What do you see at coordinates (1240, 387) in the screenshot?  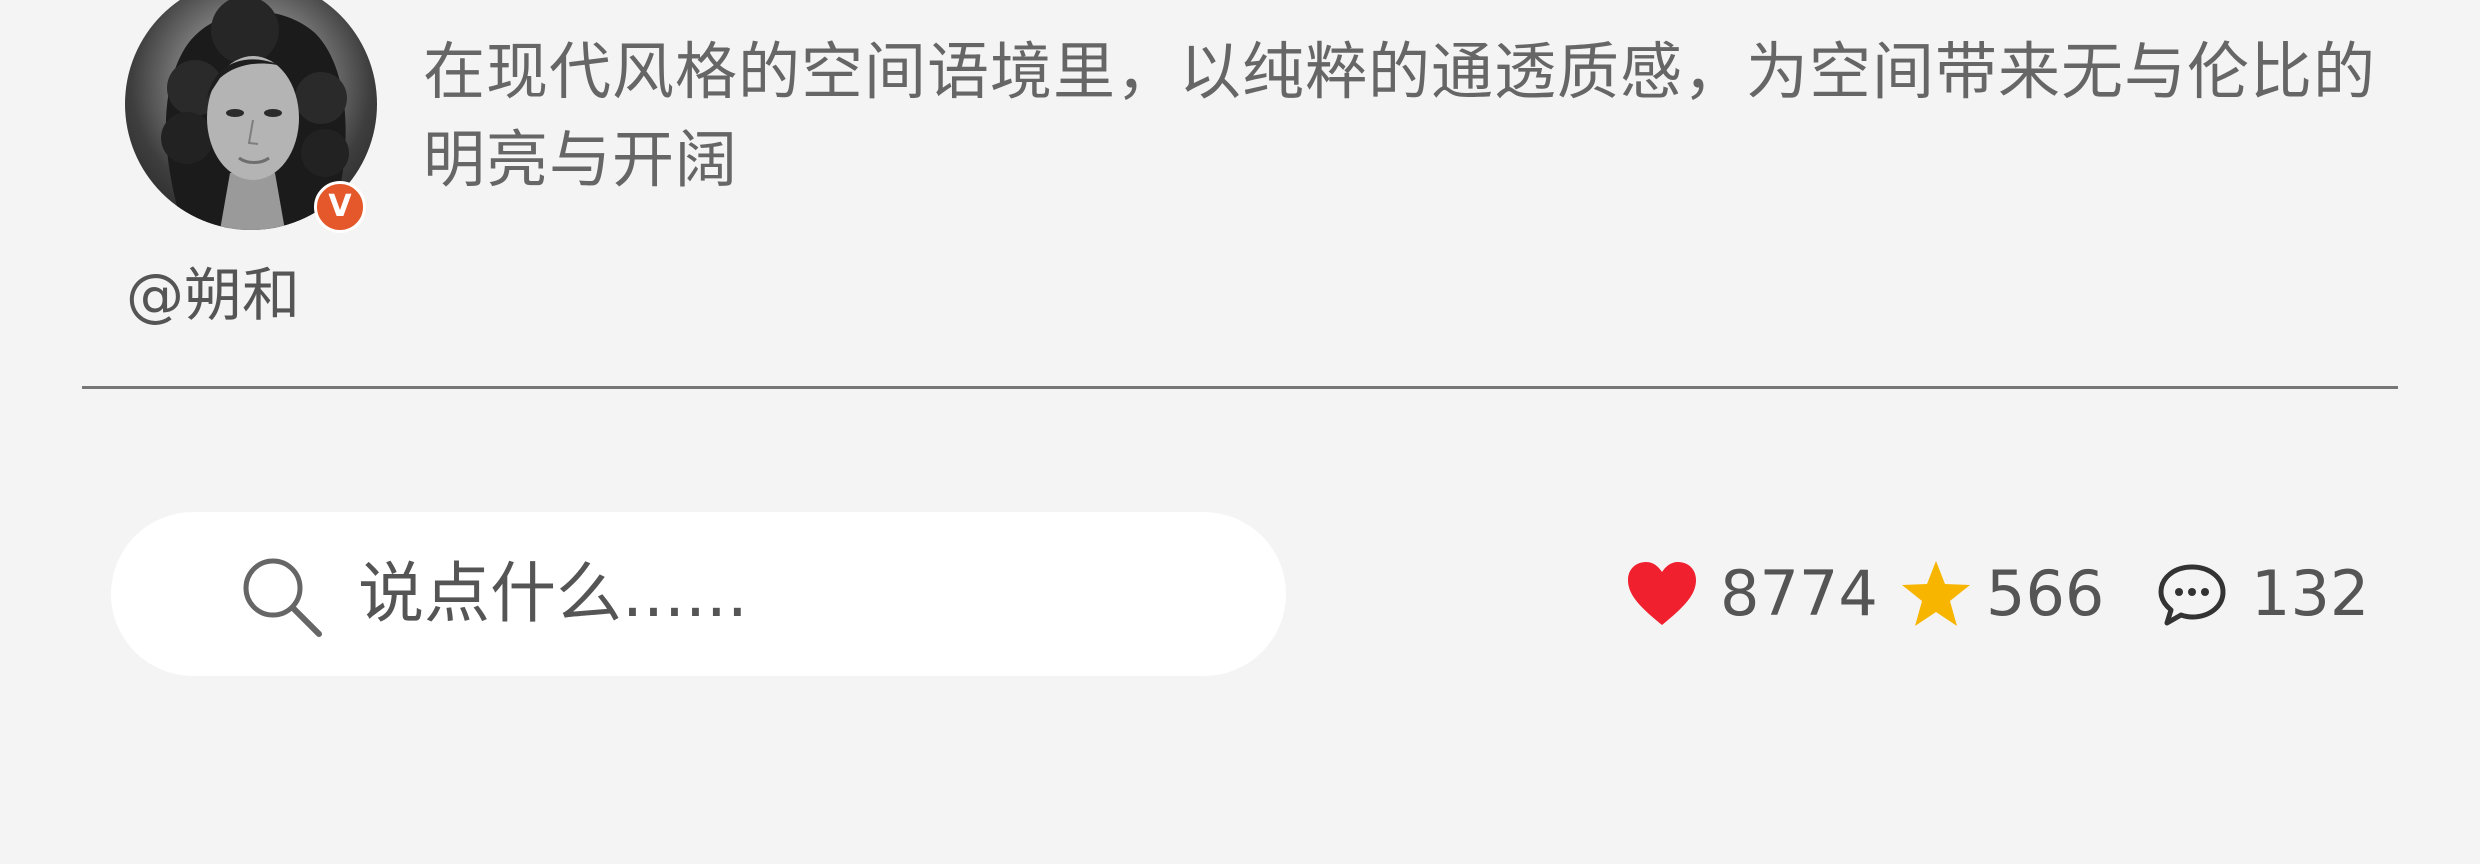 I see `divider` at bounding box center [1240, 387].